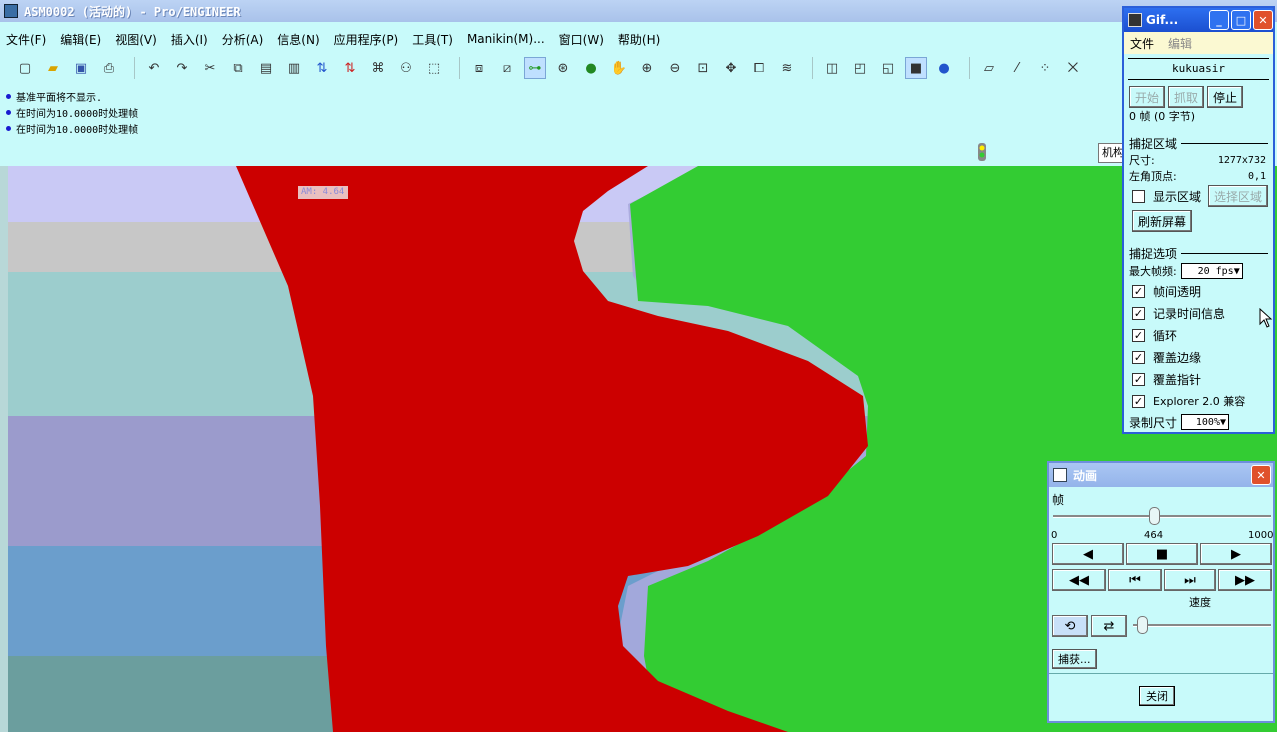  What do you see at coordinates (675, 68) in the screenshot?
I see `zoom-out-icon: ⊖` at bounding box center [675, 68].